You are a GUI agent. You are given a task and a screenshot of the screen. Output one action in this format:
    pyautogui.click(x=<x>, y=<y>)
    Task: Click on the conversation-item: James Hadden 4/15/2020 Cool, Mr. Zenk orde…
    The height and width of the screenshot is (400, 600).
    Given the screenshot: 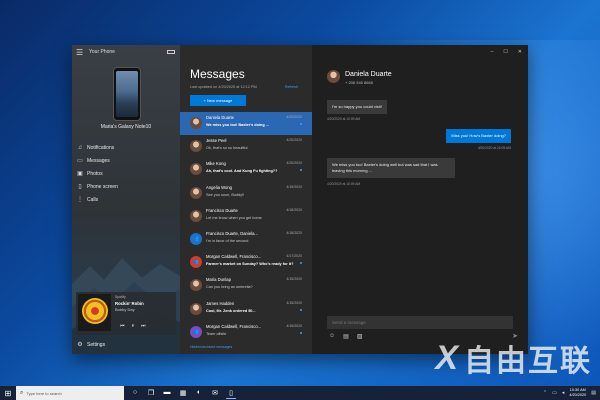 What is the action you would take?
    pyautogui.click(x=246, y=309)
    